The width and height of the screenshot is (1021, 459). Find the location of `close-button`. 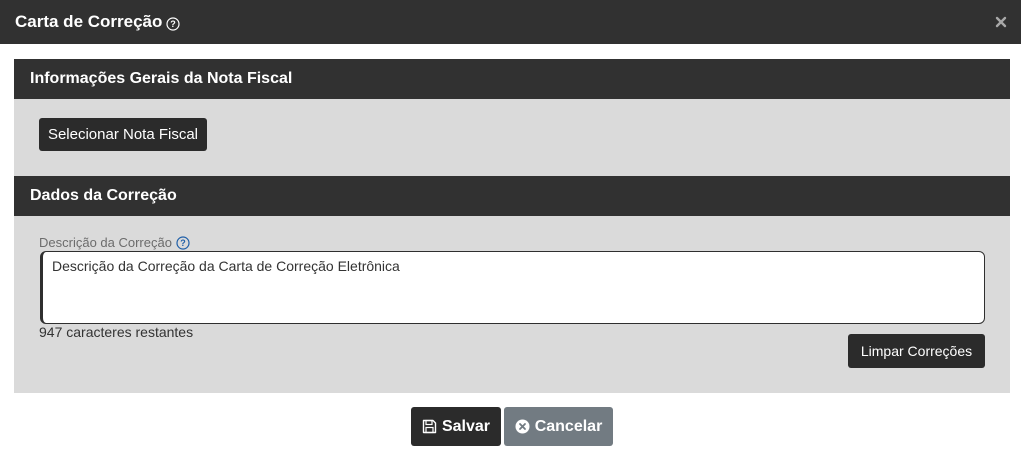

close-button is located at coordinates (1001, 22).